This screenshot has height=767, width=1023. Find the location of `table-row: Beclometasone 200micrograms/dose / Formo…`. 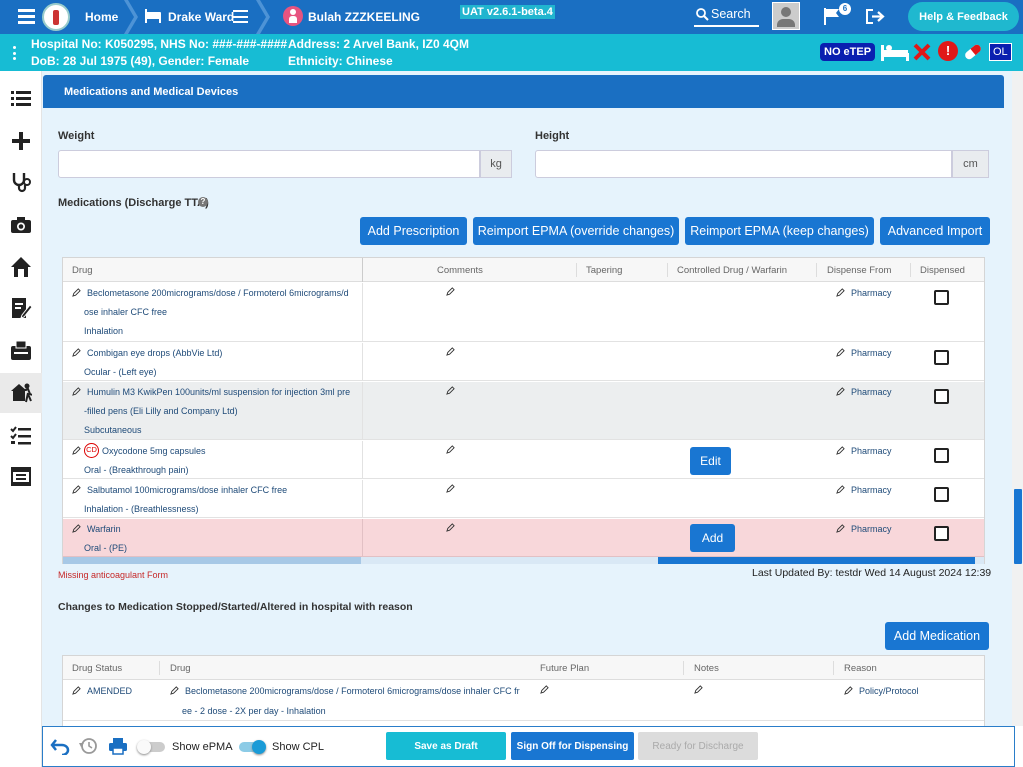

table-row: Beclometasone 200micrograms/dose / Formo… is located at coordinates (523, 312).